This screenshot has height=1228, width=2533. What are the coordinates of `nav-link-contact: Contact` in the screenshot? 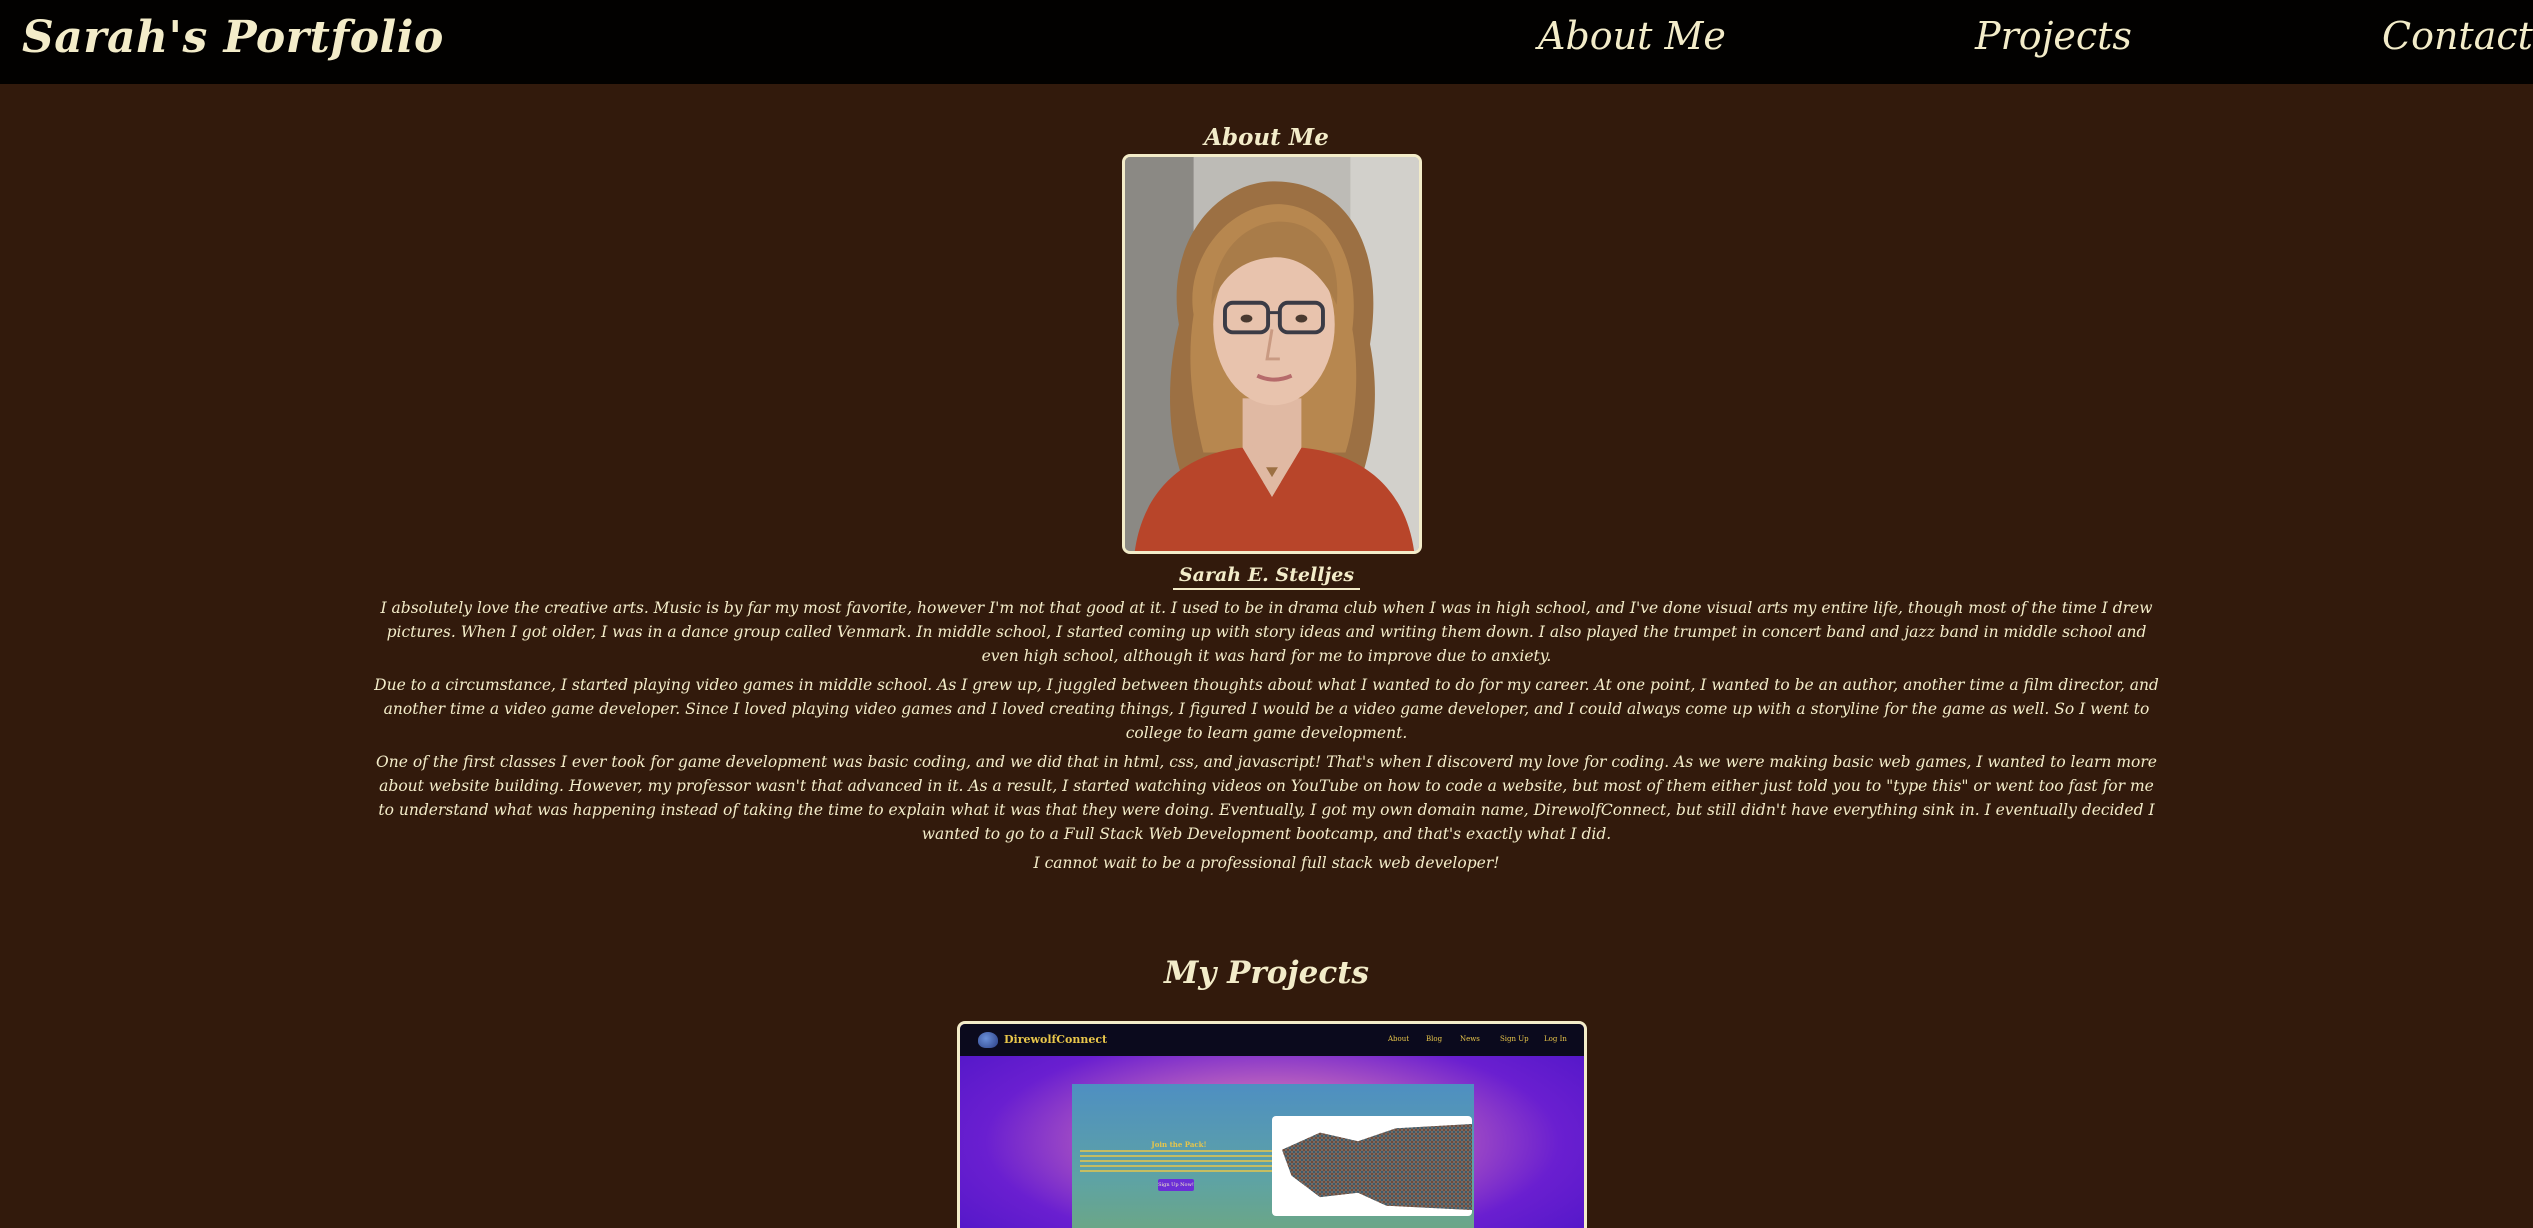 It's located at (2457, 36).